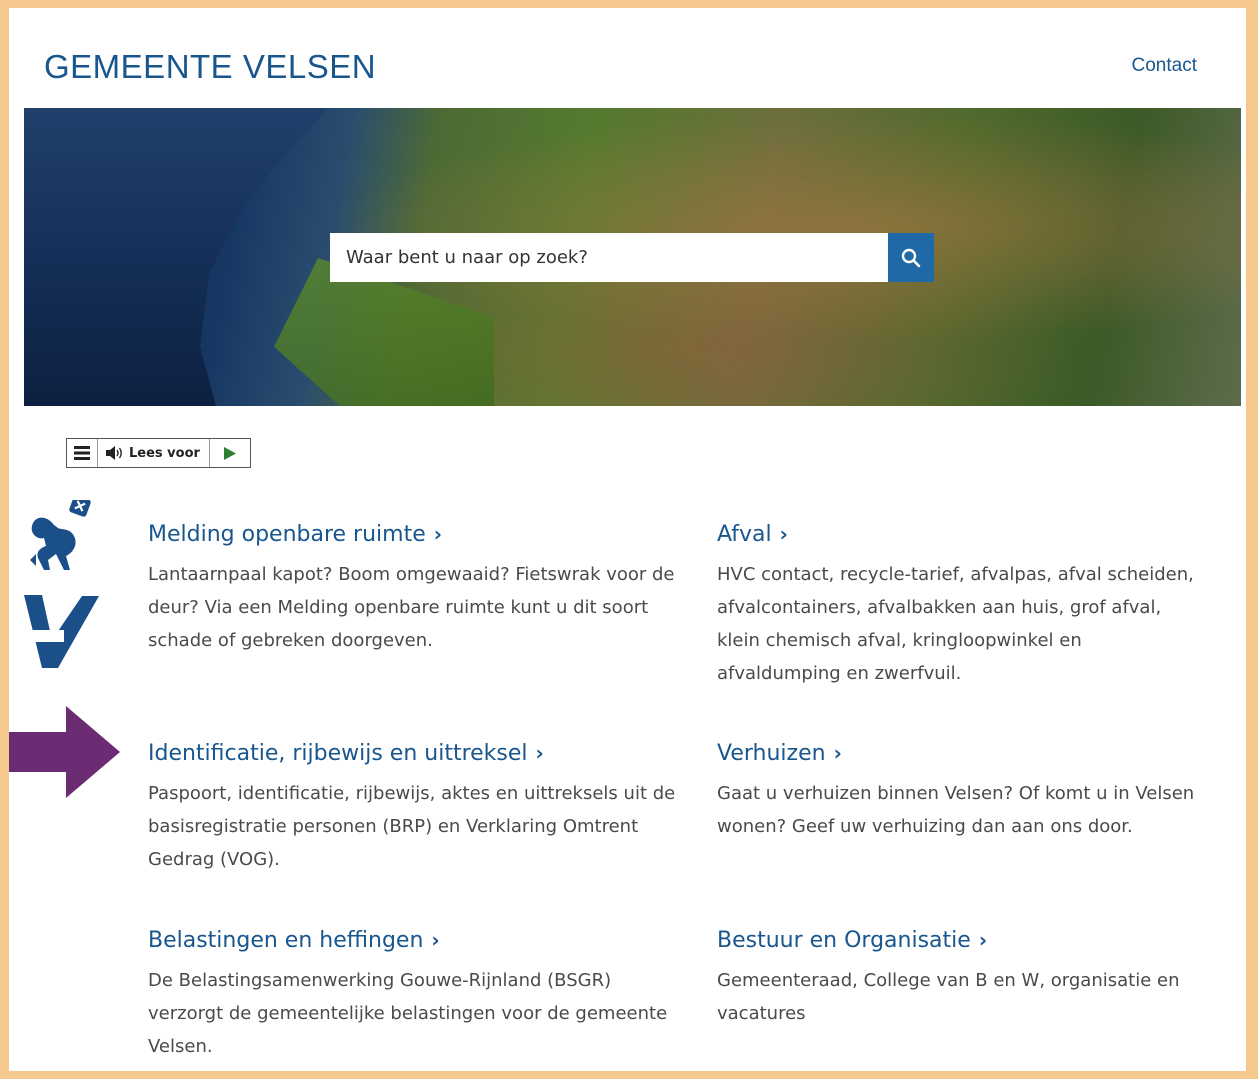  I want to click on contact-link: Contact, so click(1164, 66).